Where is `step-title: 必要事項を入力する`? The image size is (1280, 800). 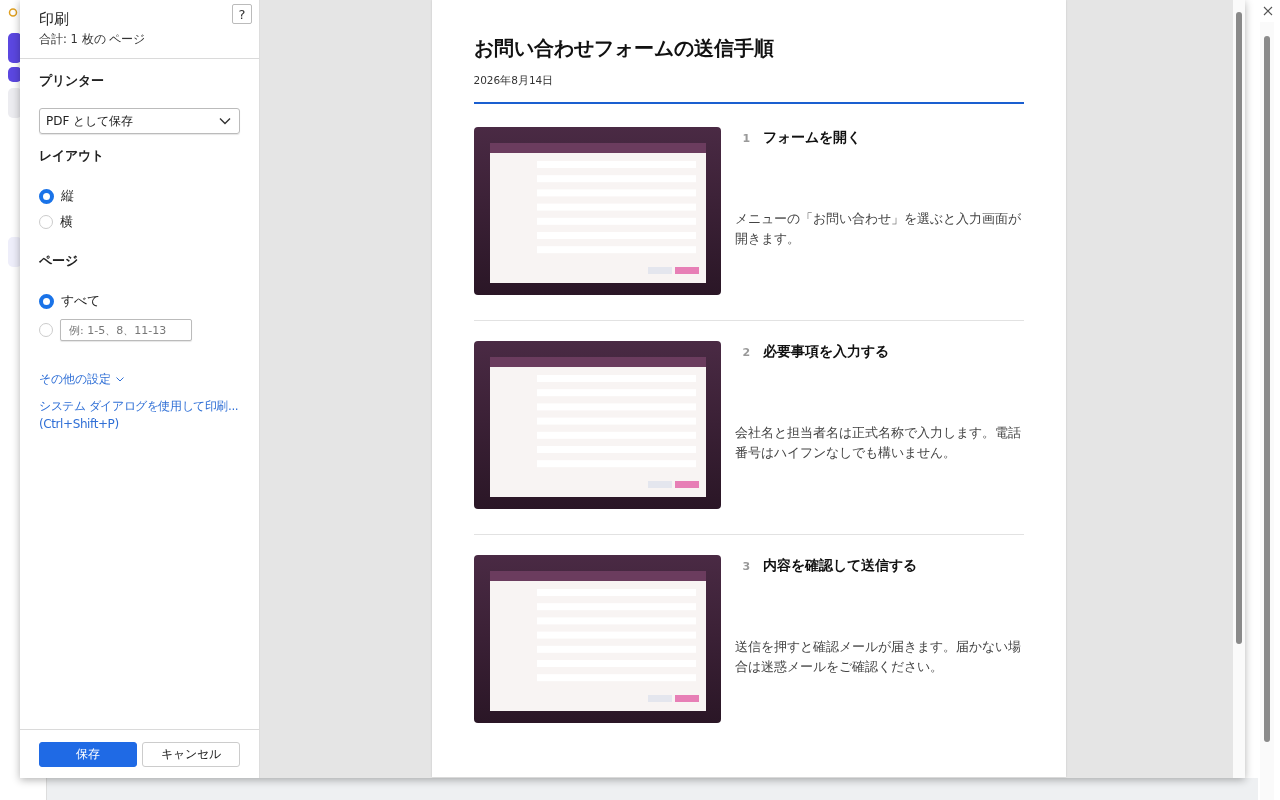 step-title: 必要事項を入力する is located at coordinates (826, 352).